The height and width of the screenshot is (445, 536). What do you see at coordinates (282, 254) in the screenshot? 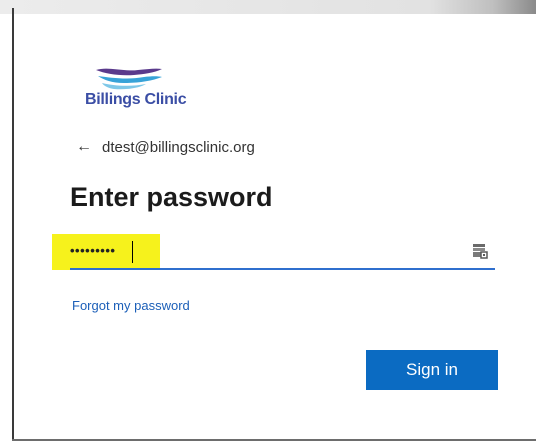
I see `password-input: •••••••••` at bounding box center [282, 254].